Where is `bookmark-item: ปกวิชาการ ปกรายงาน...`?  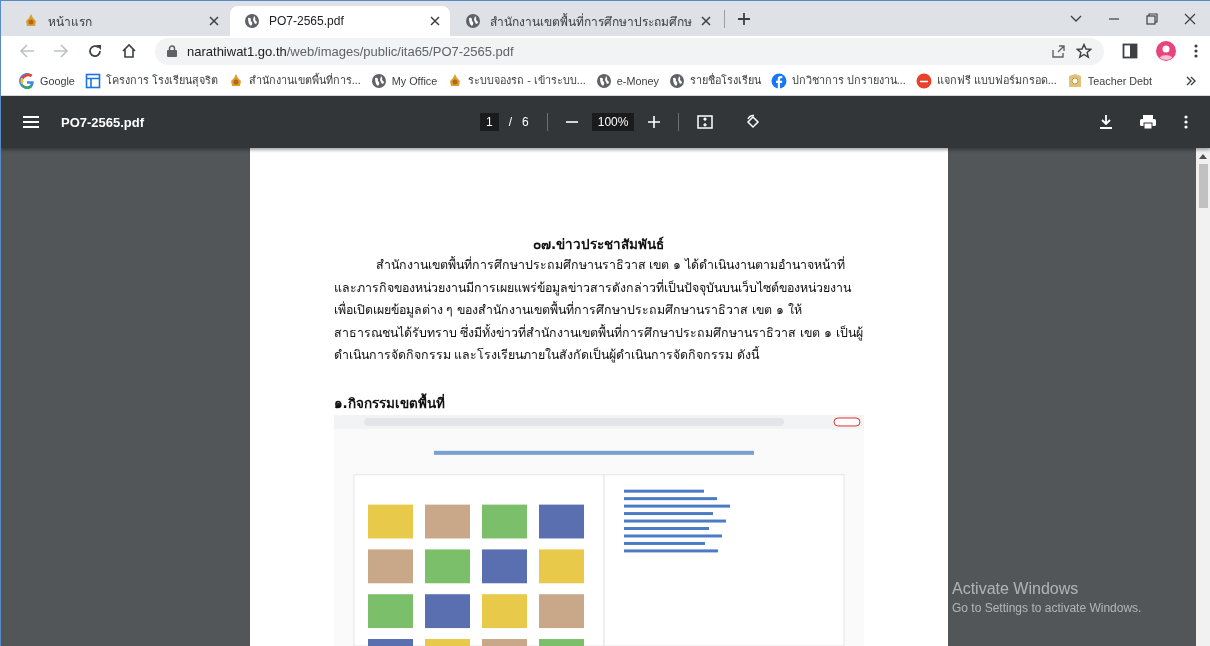
bookmark-item: ปกวิชาการ ปกรายงาน... is located at coordinates (838, 80).